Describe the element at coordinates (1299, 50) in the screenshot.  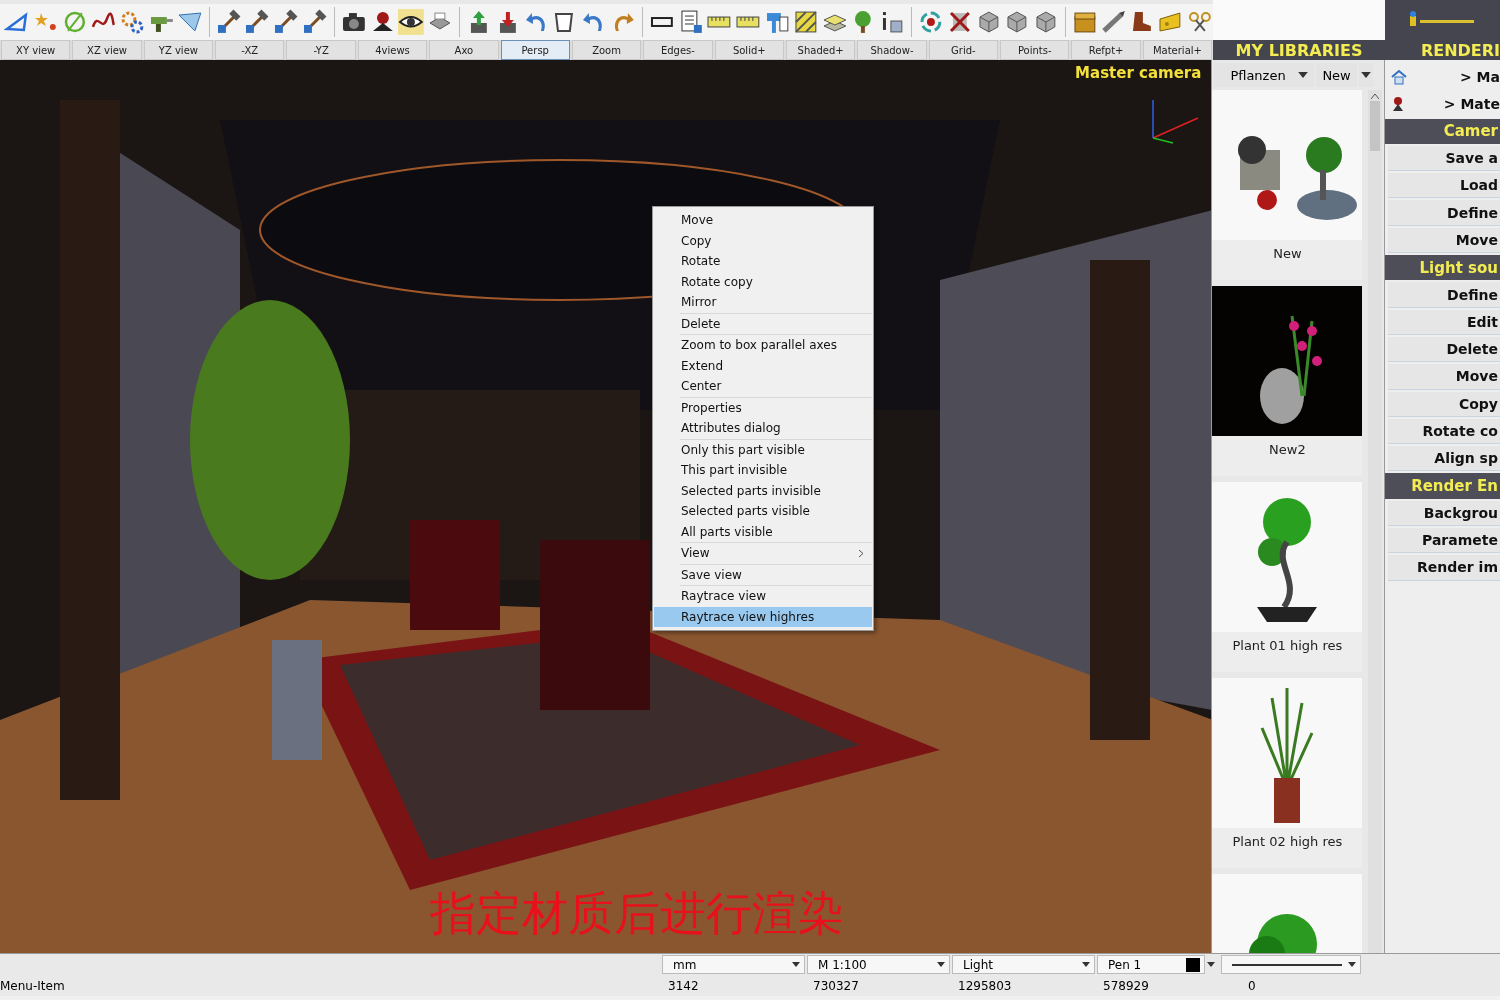
I see `panel-title: MY LIBRARIES` at that location.